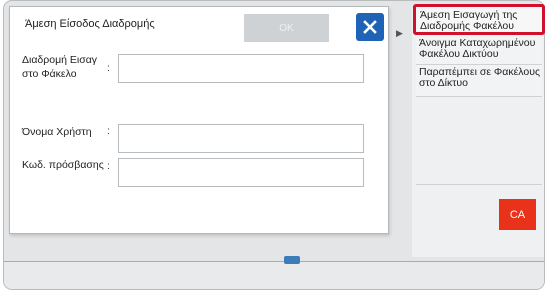 The image size is (549, 295). Describe the element at coordinates (401, 33) in the screenshot. I see `expand-arrow-icon: ▶` at that location.